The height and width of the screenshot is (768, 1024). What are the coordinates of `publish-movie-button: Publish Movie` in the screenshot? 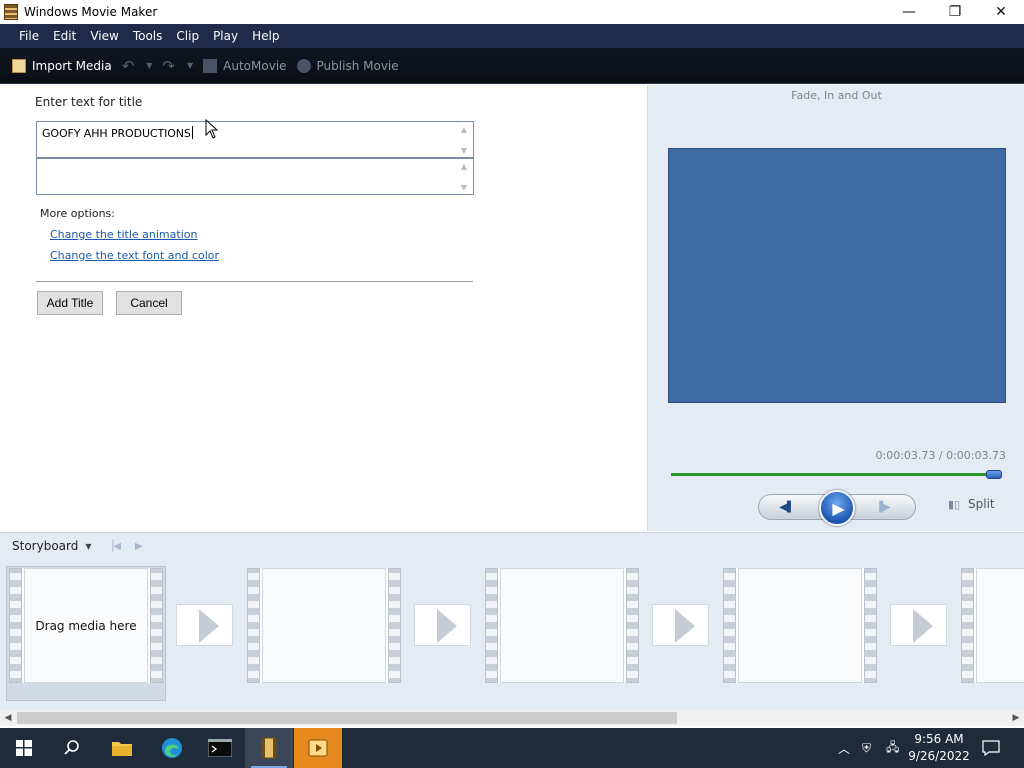 It's located at (347, 65).